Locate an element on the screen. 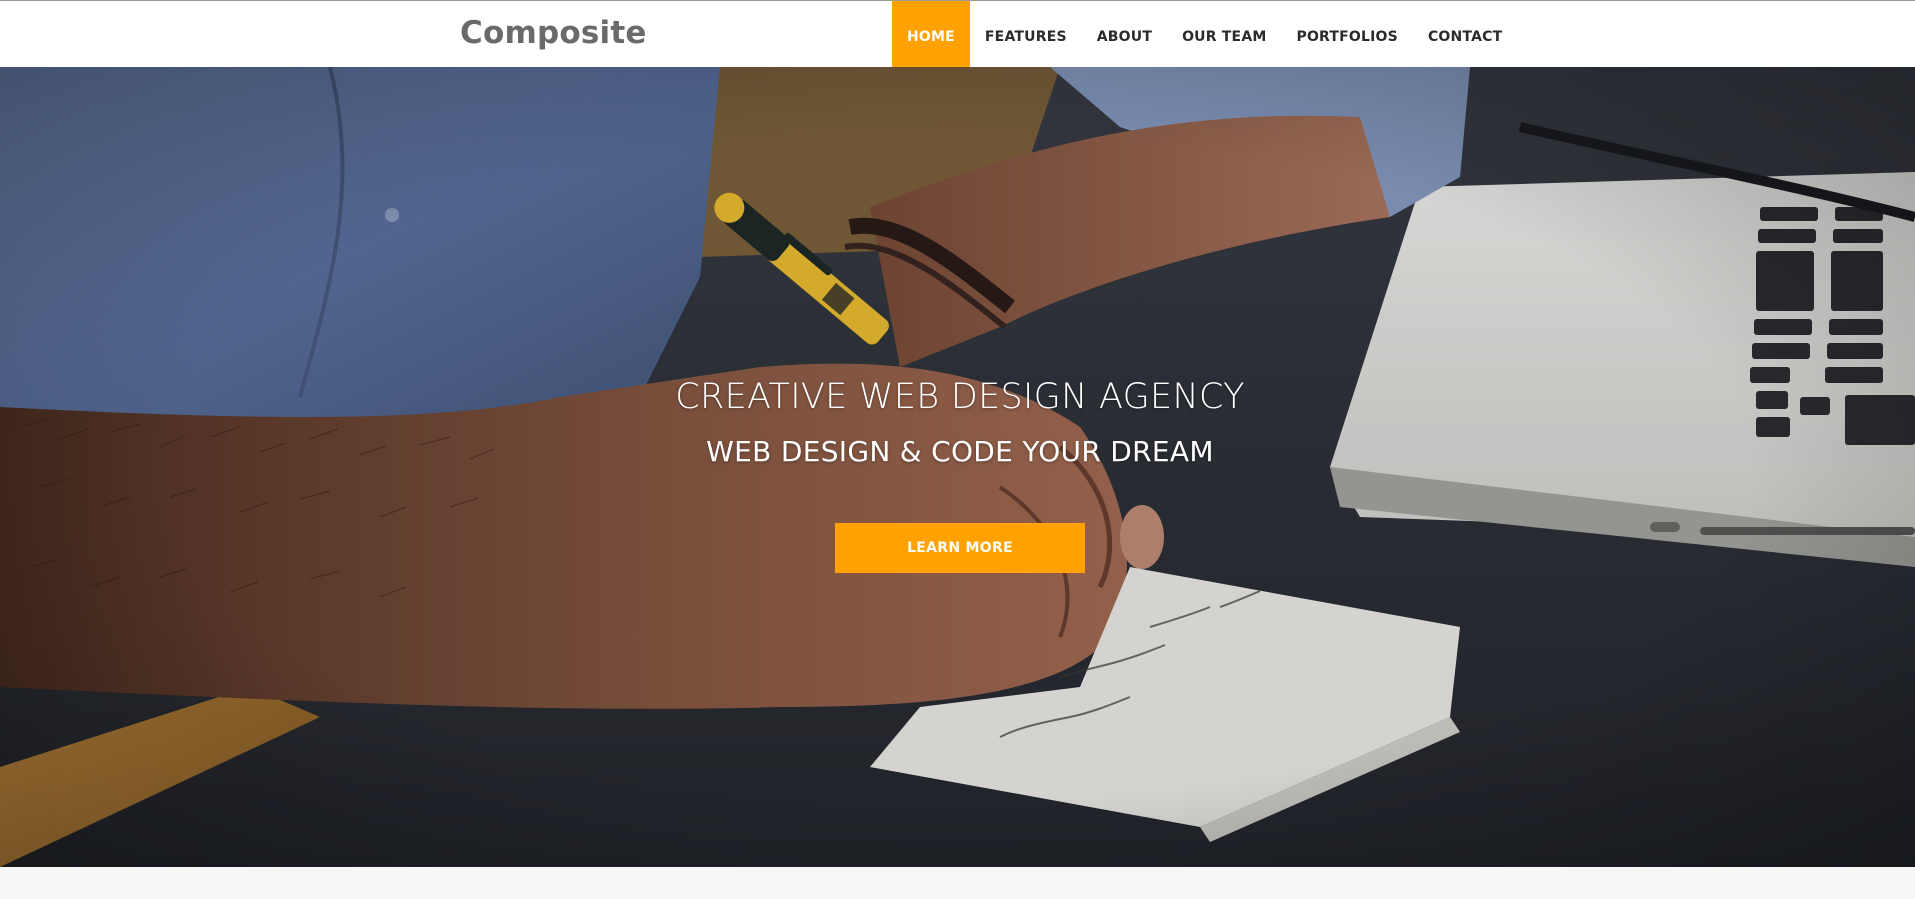 This screenshot has height=899, width=1915. nav-item-about: ABOUT is located at coordinates (1124, 34).